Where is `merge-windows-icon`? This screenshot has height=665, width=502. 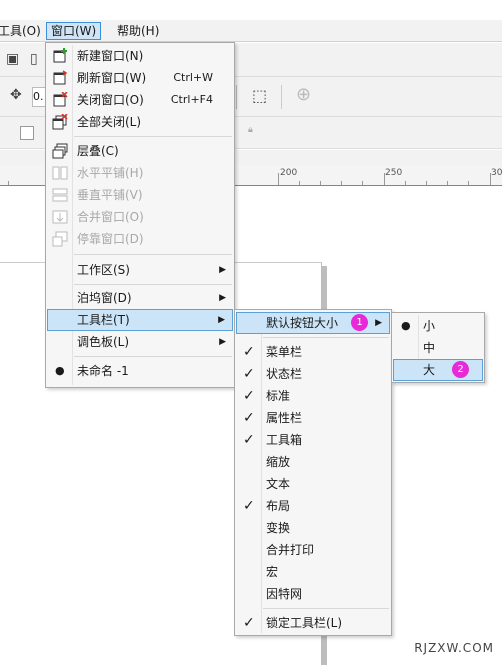 merge-windows-icon is located at coordinates (60, 217).